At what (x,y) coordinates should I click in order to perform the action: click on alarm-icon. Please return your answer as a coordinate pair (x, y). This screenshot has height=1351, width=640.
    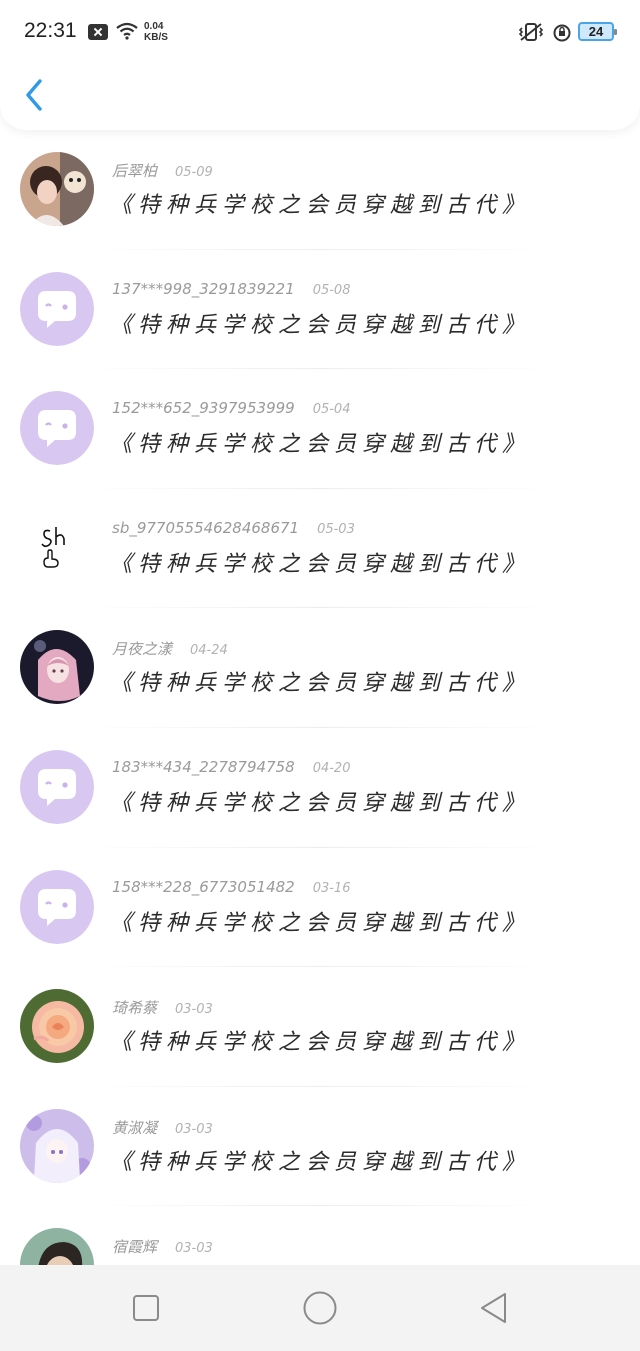
    Looking at the image, I should click on (562, 33).